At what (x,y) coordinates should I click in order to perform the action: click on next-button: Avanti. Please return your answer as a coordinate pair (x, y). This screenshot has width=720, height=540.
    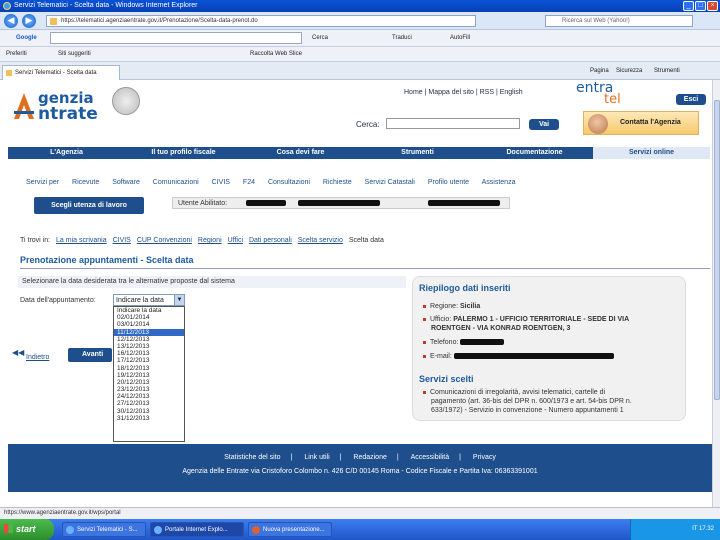
    Looking at the image, I should click on (90, 355).